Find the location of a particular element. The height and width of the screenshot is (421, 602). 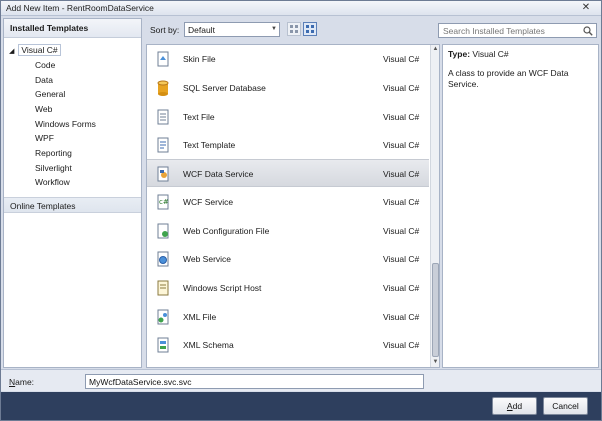

type-value: Visual C# is located at coordinates (490, 54).